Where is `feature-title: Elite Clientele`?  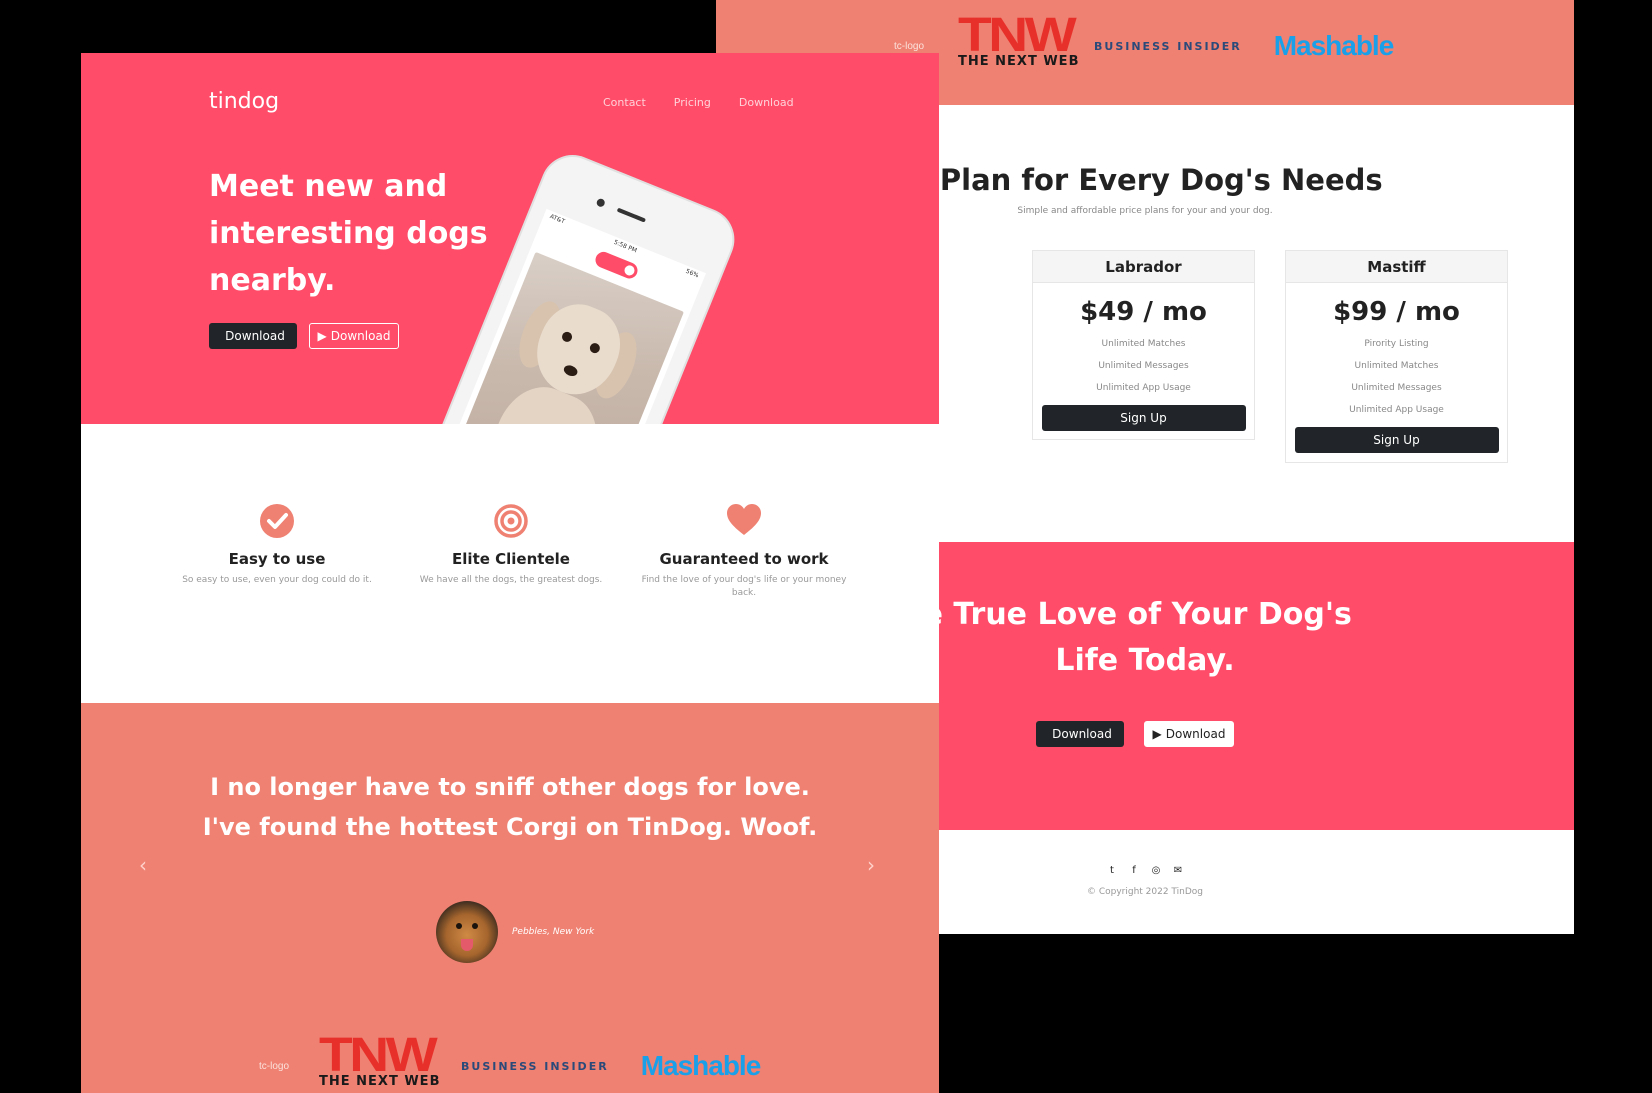 feature-title: Elite Clientele is located at coordinates (511, 559).